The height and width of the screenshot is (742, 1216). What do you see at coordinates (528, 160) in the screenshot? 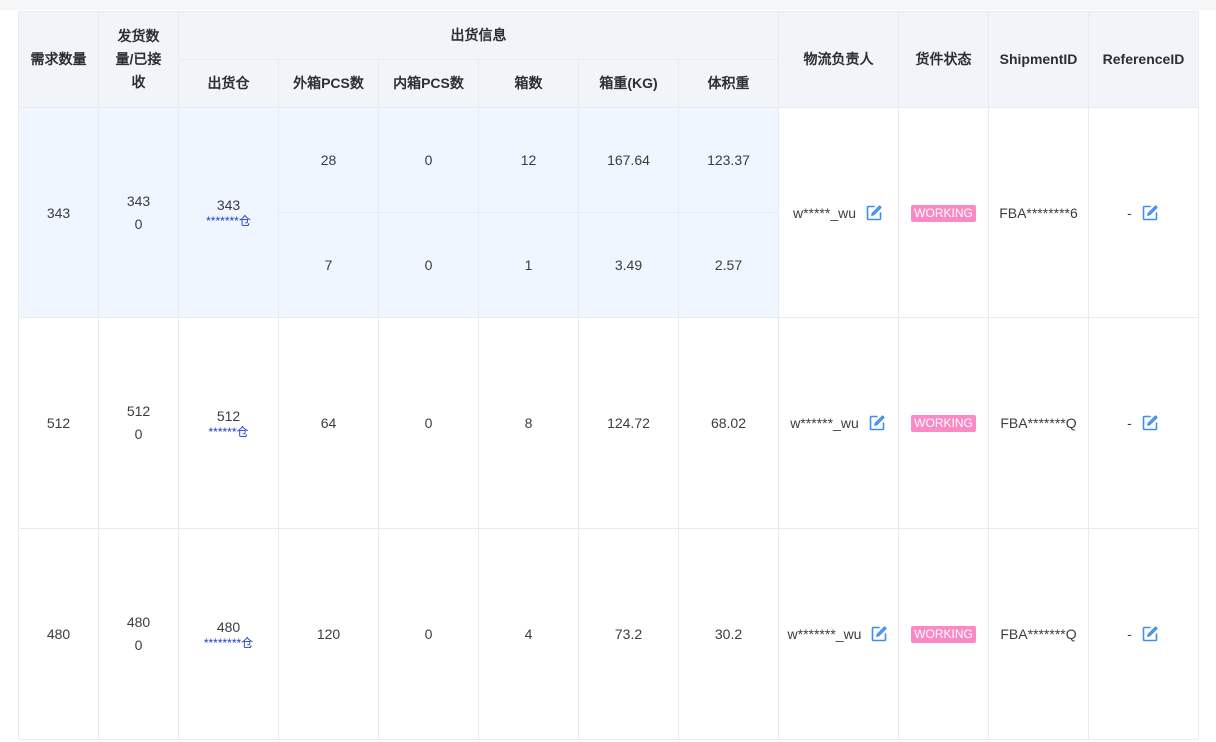
I see `box-count-cell: 12` at bounding box center [528, 160].